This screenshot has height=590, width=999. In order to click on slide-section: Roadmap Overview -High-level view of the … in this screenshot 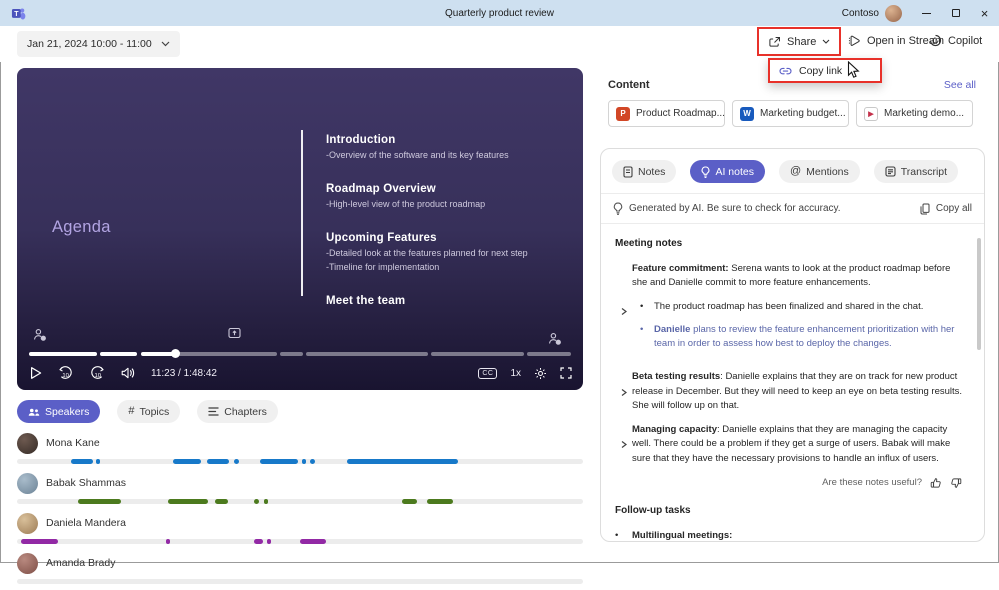, I will do `click(448, 196)`.